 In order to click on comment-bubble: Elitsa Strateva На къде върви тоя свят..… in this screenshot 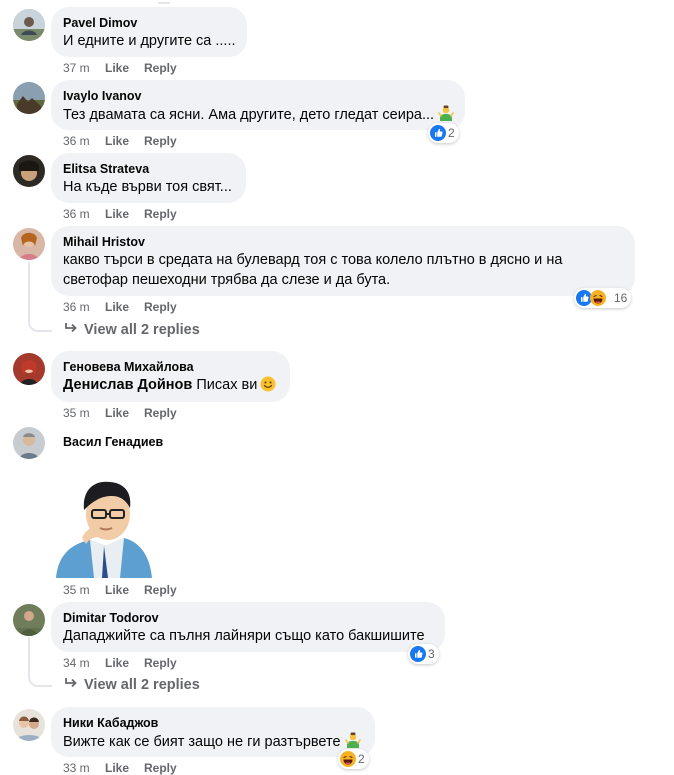, I will do `click(148, 178)`.